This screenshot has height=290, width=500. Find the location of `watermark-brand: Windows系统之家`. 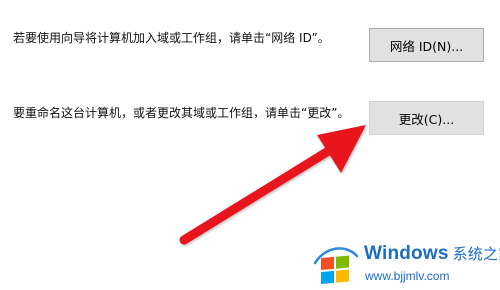

watermark-brand: Windows系统之家 is located at coordinates (432, 254).